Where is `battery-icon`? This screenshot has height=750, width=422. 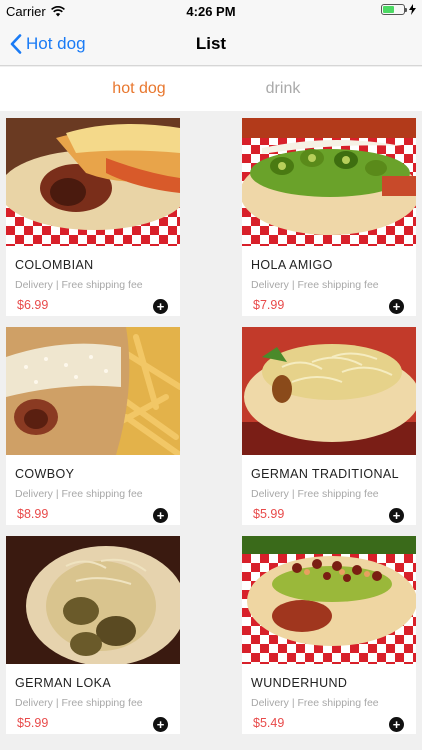
battery-icon is located at coordinates (394, 9).